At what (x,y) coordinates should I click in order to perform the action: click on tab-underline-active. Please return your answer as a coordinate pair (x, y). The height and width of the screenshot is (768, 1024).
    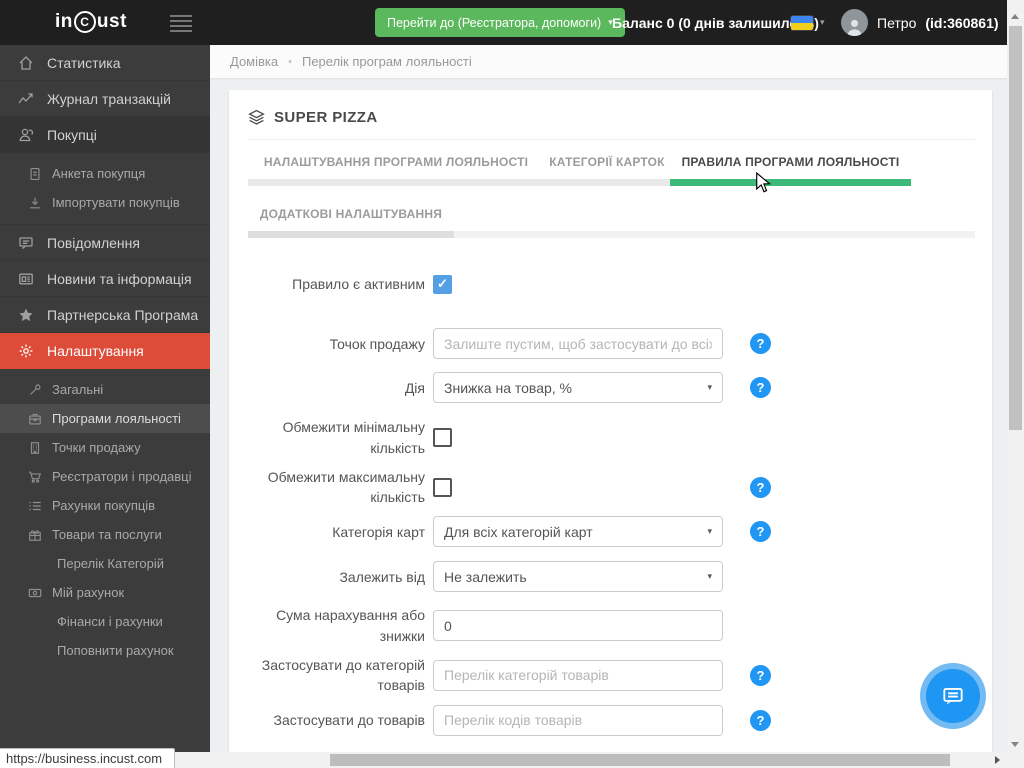
    Looking at the image, I should click on (790, 182).